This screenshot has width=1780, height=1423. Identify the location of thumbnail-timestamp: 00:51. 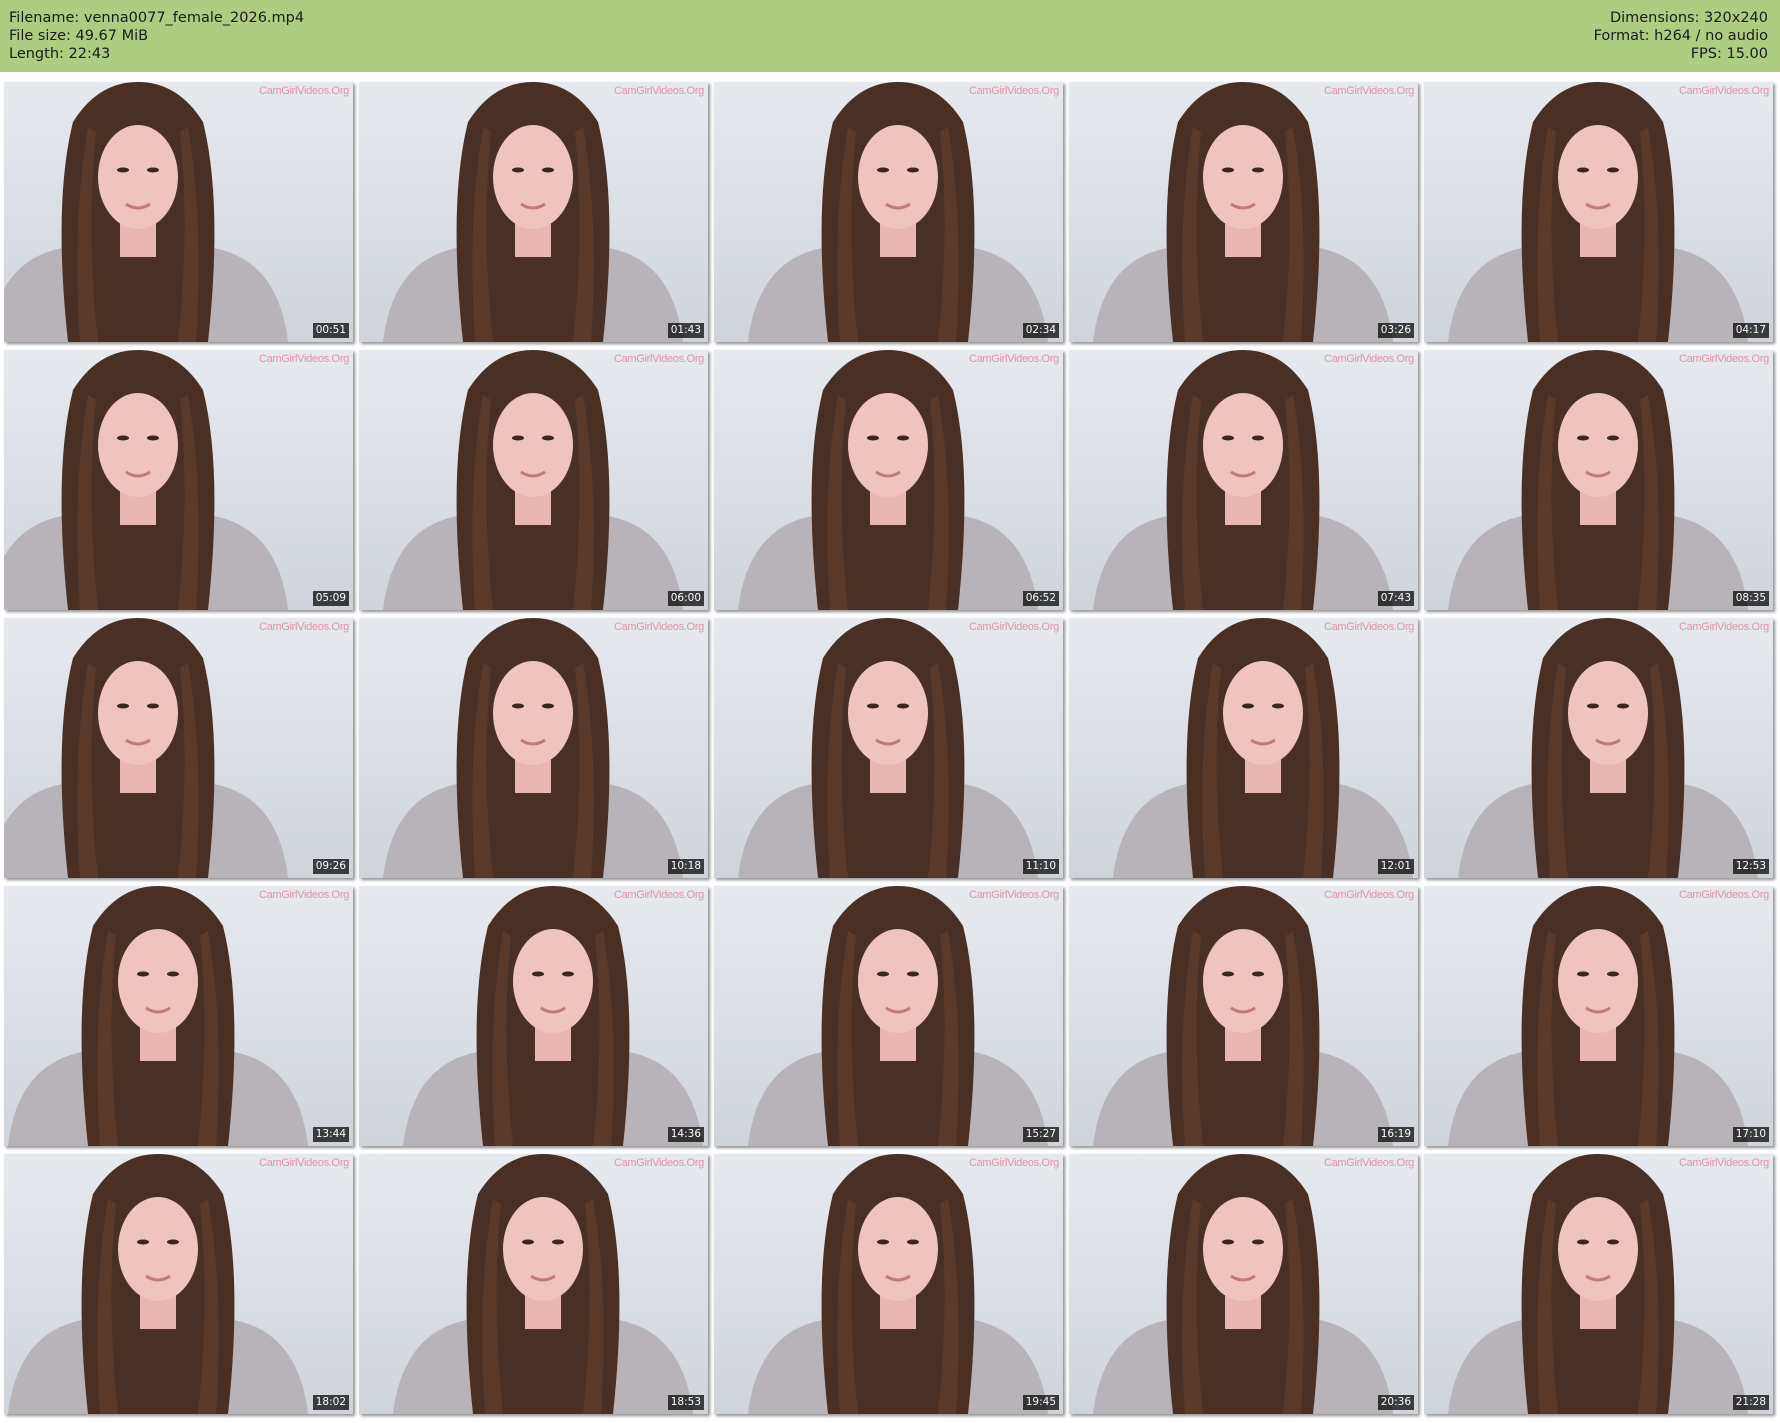
(330, 330).